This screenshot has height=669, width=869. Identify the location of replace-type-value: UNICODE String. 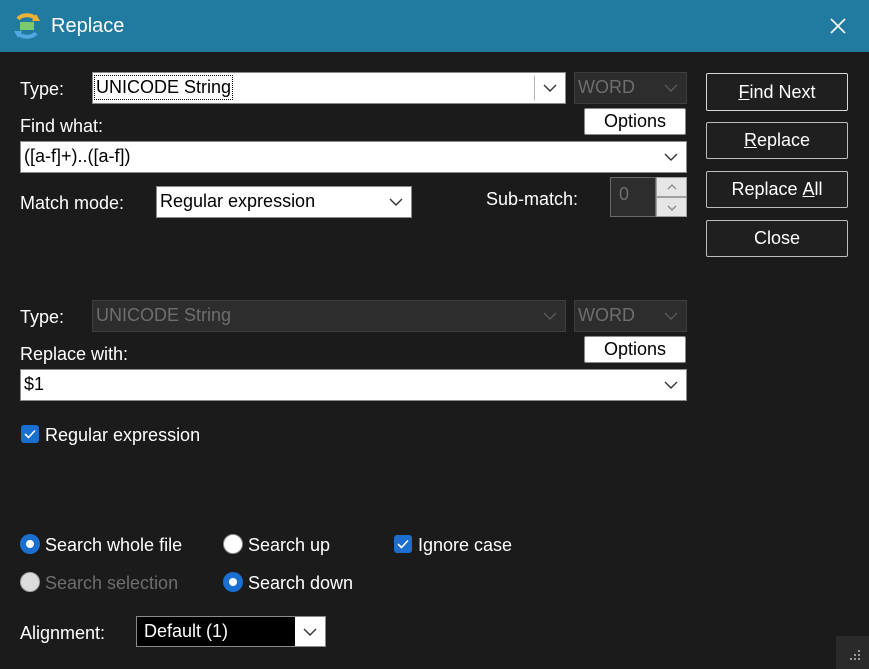
(164, 315).